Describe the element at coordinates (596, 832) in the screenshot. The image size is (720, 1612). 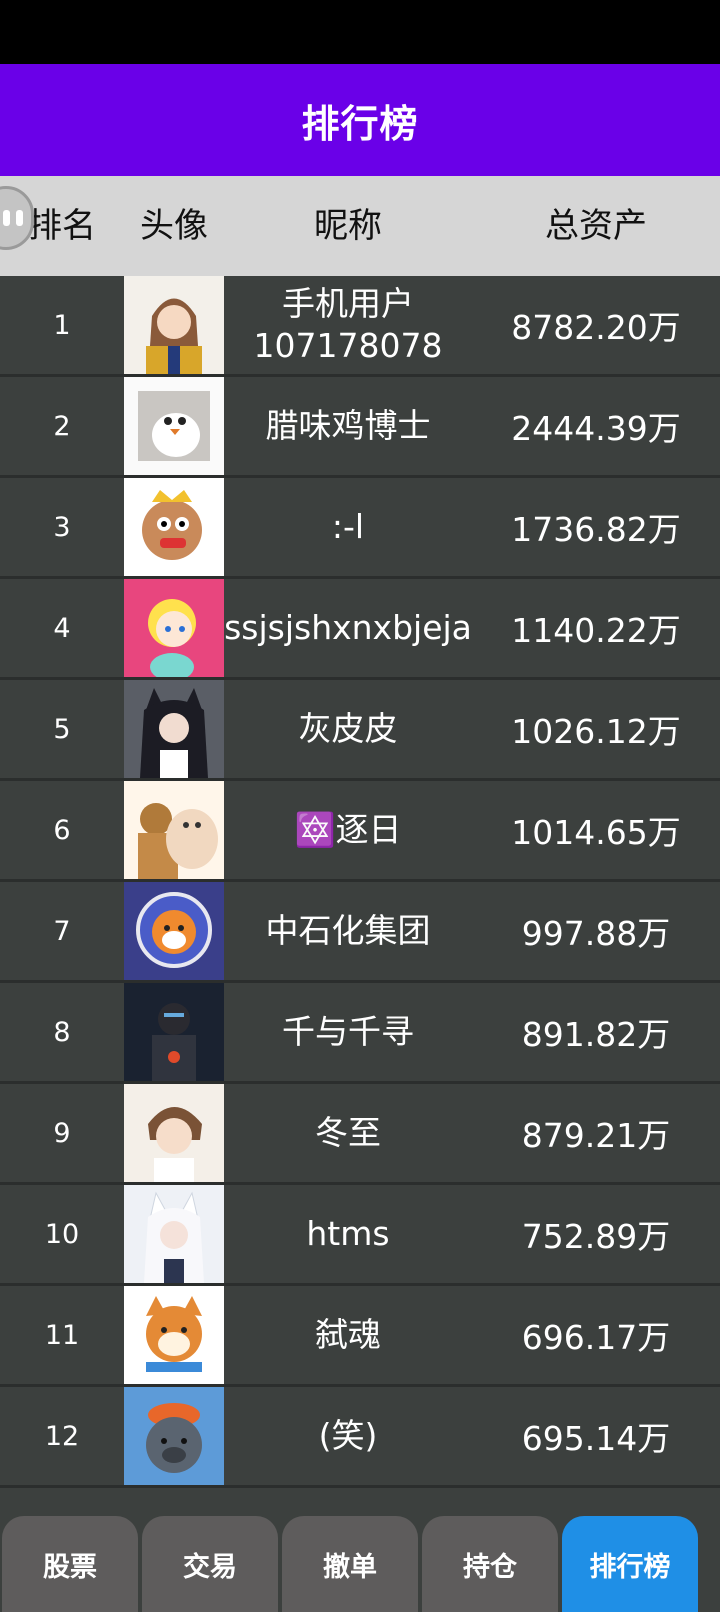
I see `total-assets-cell: 1014.65万` at that location.